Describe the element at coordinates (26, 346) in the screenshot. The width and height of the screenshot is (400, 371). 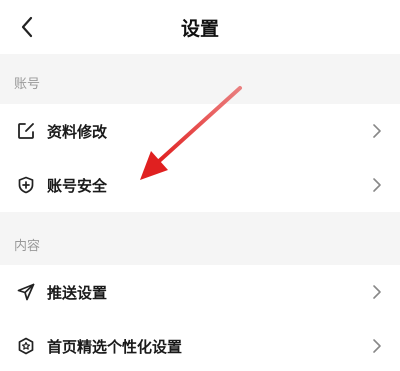
I see `hexagon-icon` at that location.